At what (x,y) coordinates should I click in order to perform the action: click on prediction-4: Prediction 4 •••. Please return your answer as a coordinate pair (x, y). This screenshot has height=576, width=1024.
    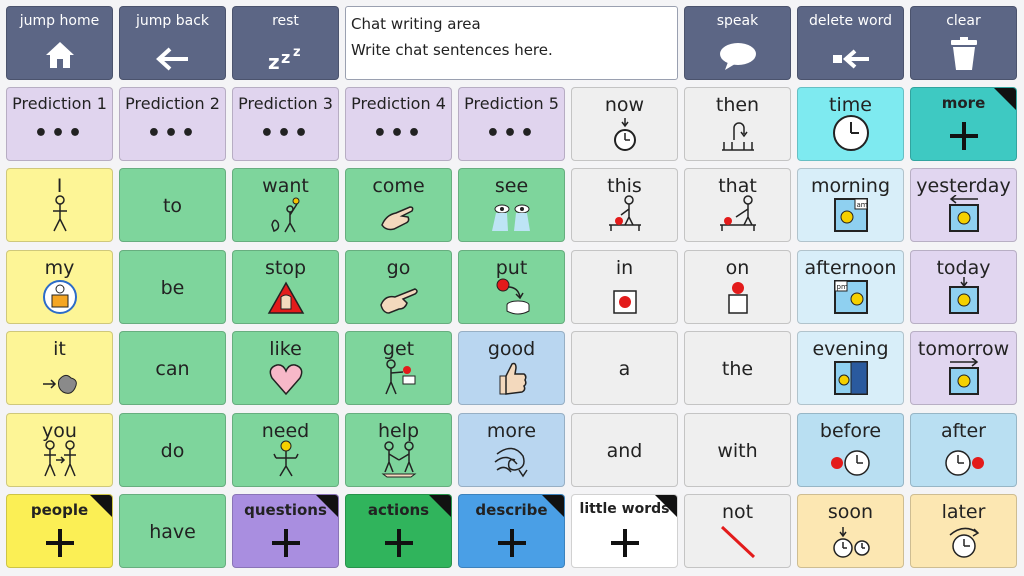
    Looking at the image, I should click on (398, 124).